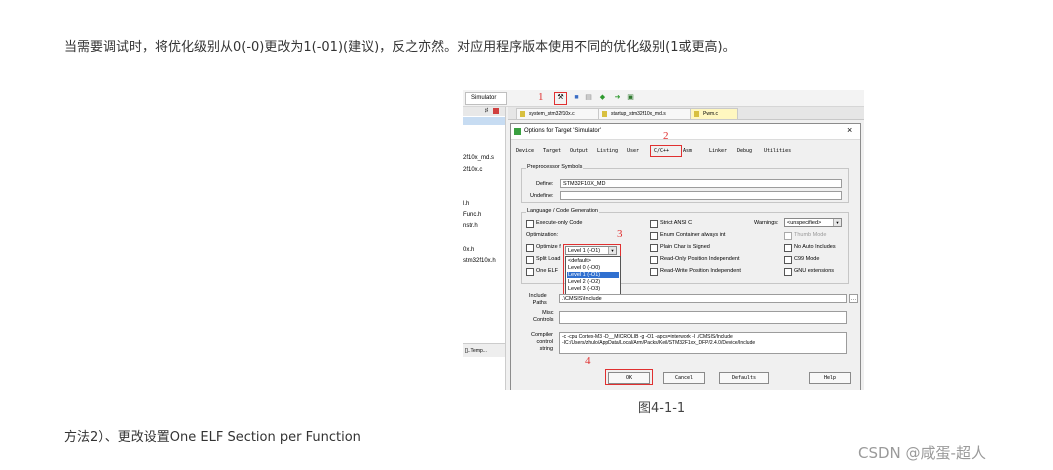 The width and height of the screenshot is (1053, 470). I want to click on project-file-item: l.h, so click(466, 204).